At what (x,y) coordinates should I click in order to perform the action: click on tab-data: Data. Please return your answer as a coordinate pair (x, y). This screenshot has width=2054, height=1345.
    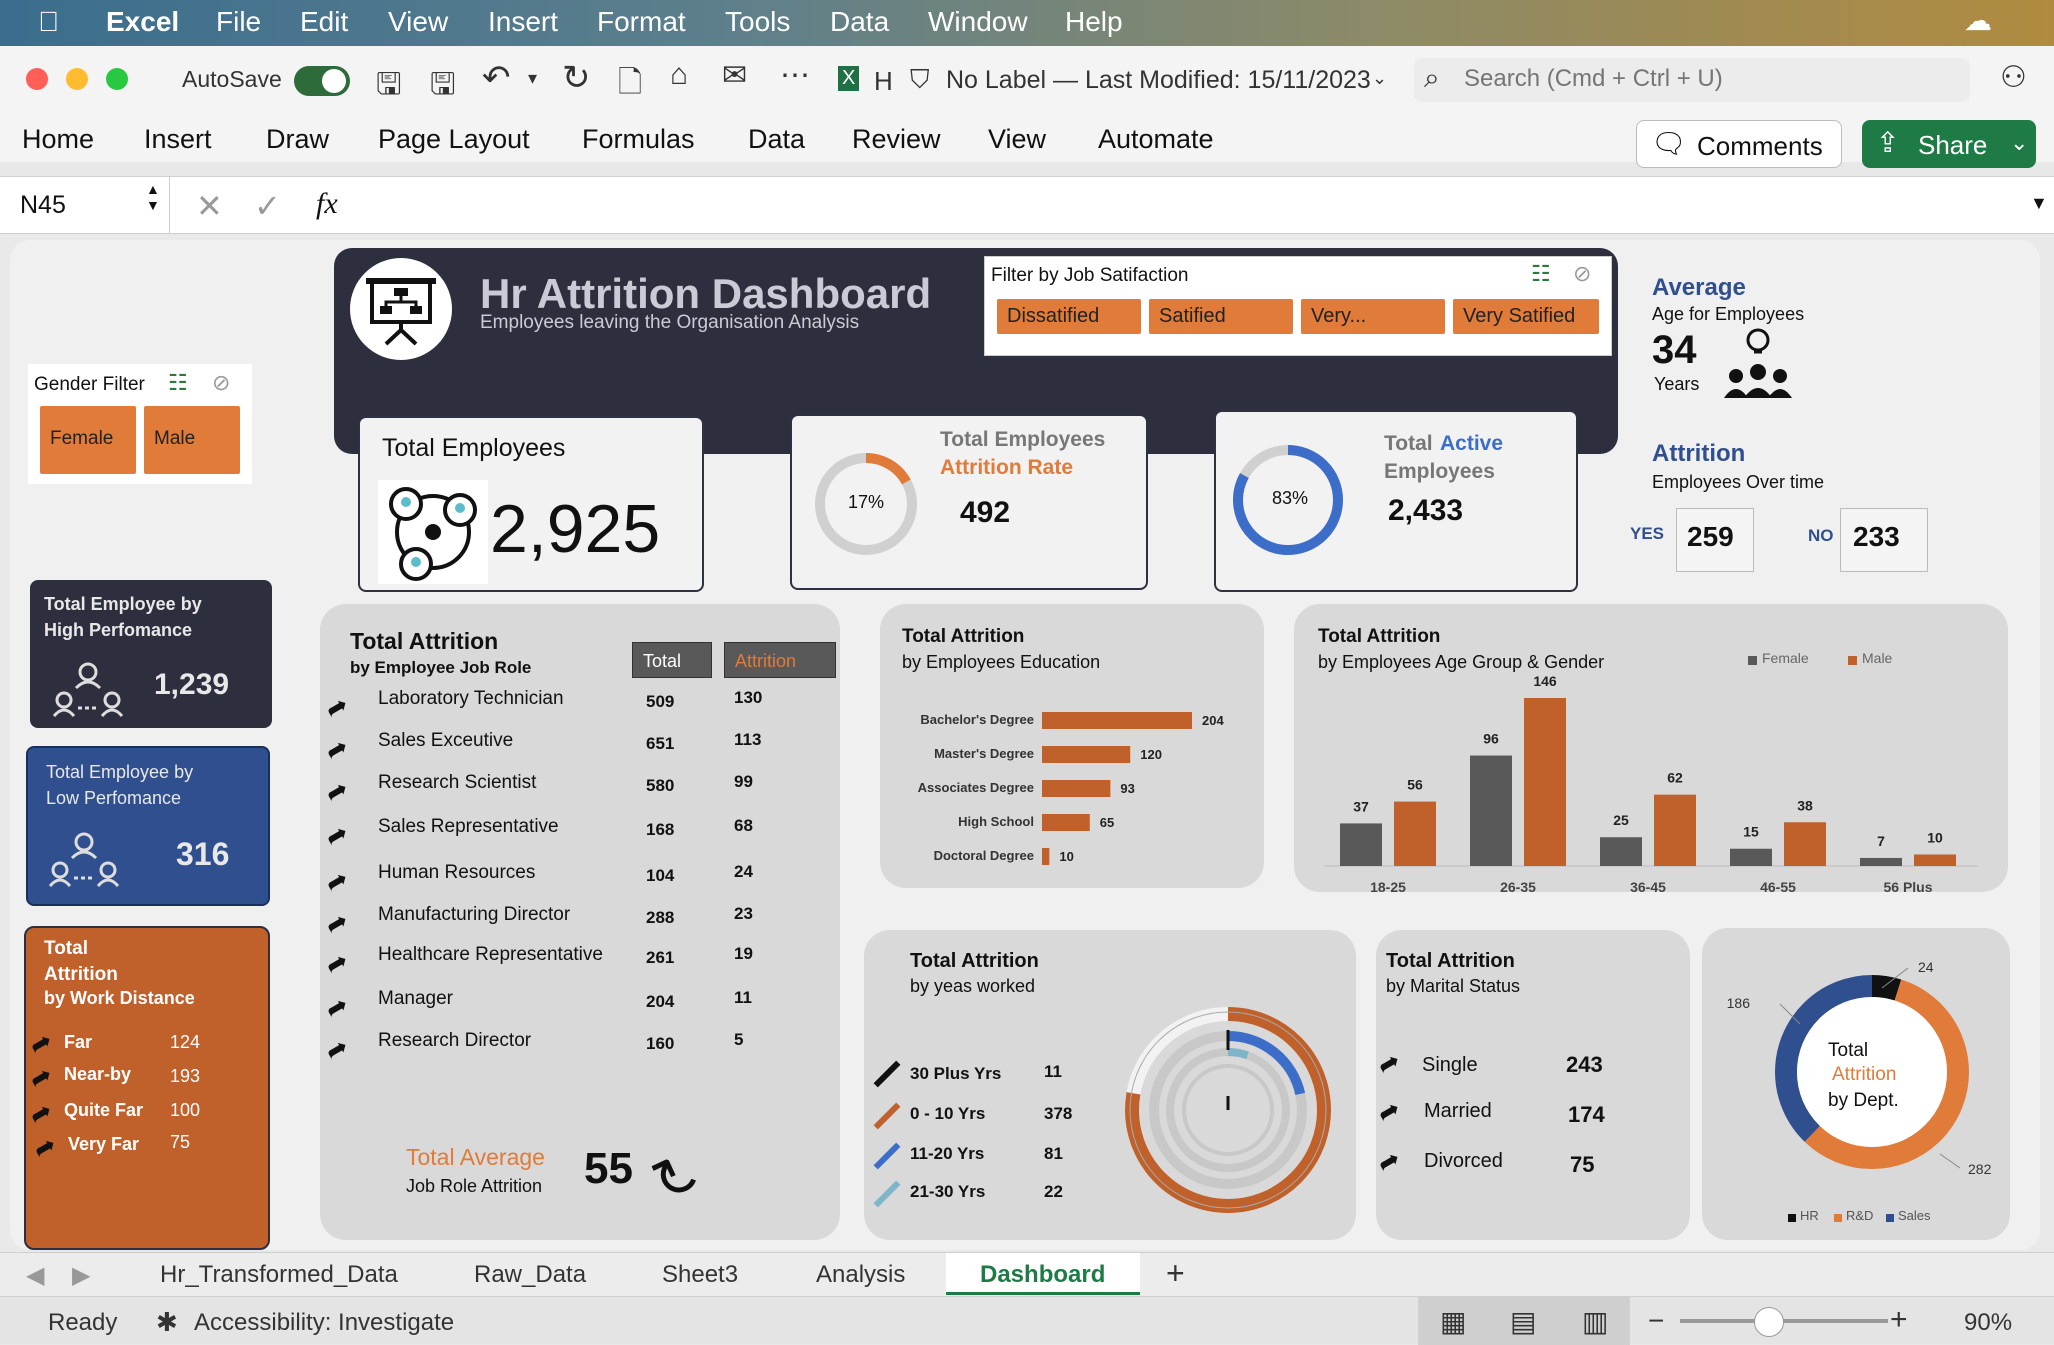
    Looking at the image, I should click on (776, 139).